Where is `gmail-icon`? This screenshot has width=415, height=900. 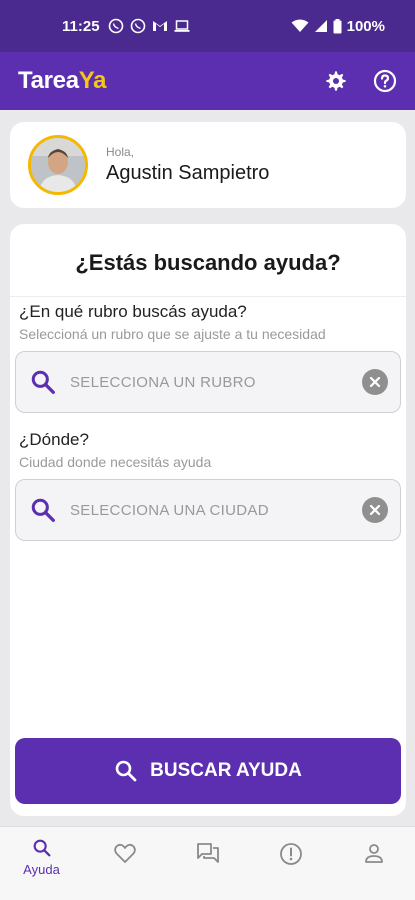
gmail-icon is located at coordinates (159, 26).